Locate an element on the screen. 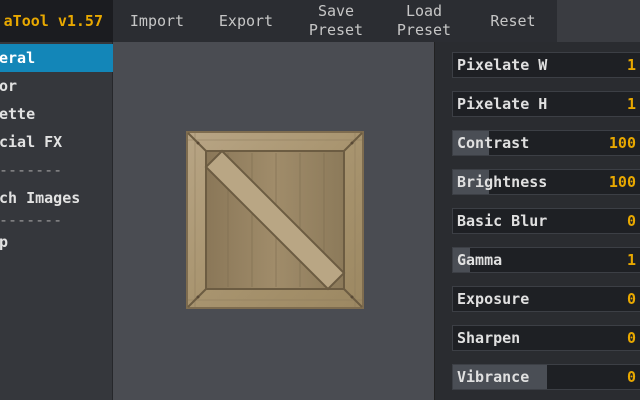 The image size is (640, 400). crate-image is located at coordinates (275, 220).